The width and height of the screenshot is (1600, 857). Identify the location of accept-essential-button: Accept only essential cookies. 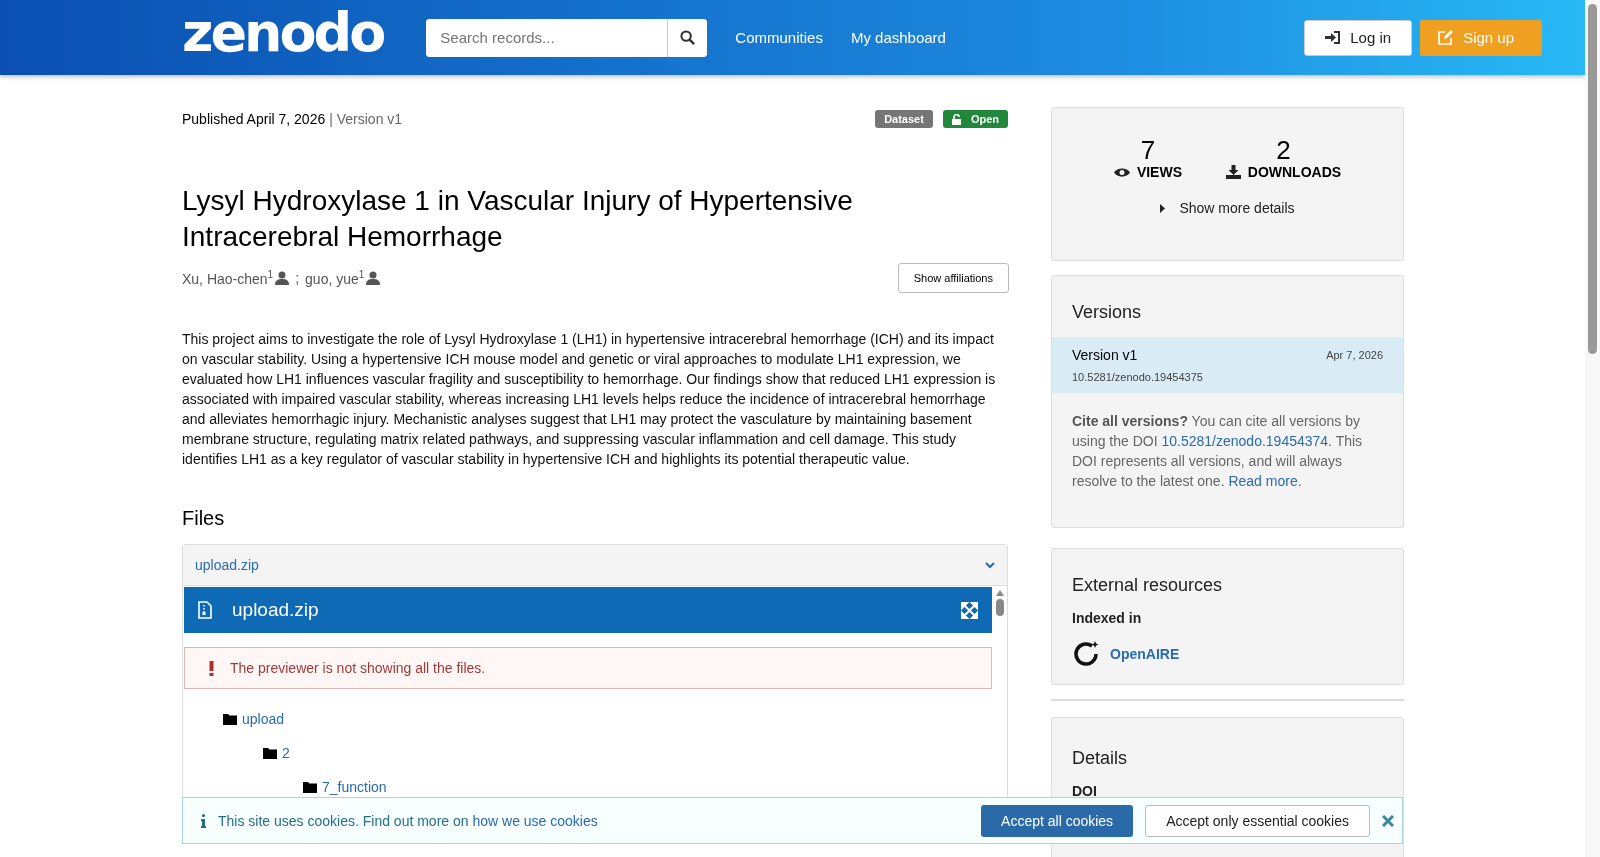
(1257, 820).